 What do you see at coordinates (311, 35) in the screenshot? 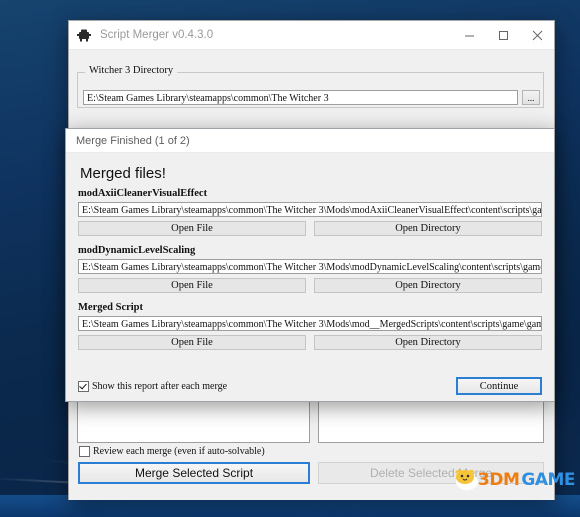
I see `title-bar: Script Merger v0.4.3.0` at bounding box center [311, 35].